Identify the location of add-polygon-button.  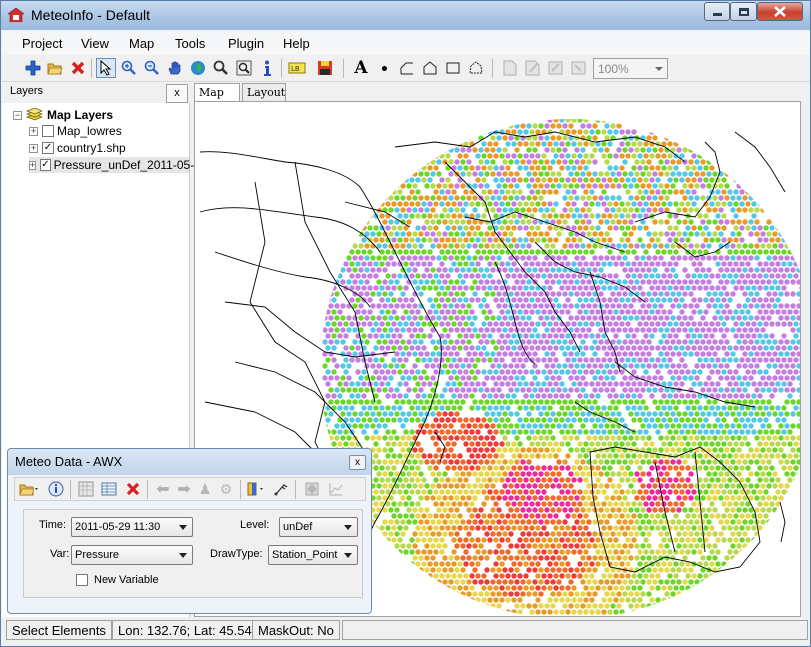
(430, 68).